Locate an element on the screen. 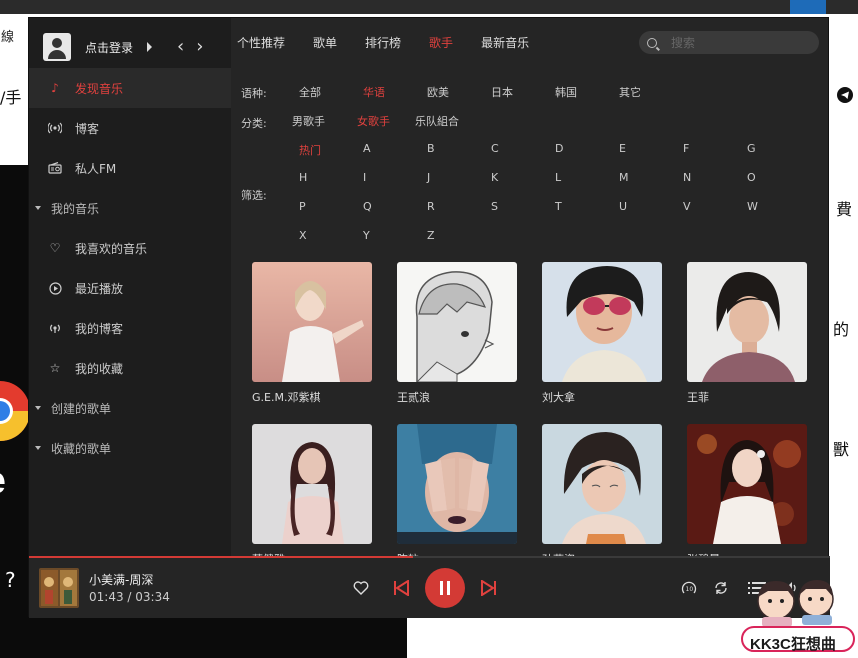 This screenshot has height=658, width=858. avatar is located at coordinates (57, 47).